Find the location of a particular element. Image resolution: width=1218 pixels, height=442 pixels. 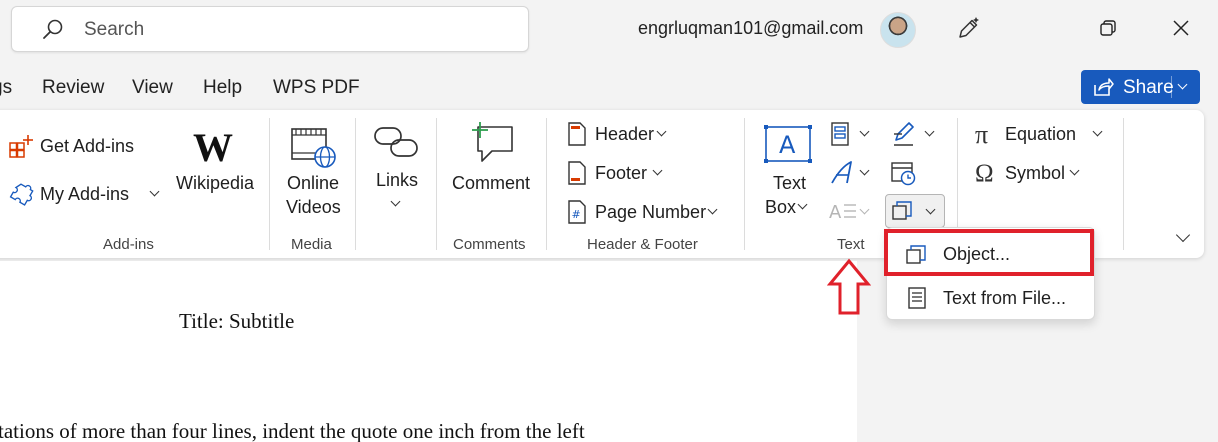

group-label-comments: Comments is located at coordinates (489, 244).